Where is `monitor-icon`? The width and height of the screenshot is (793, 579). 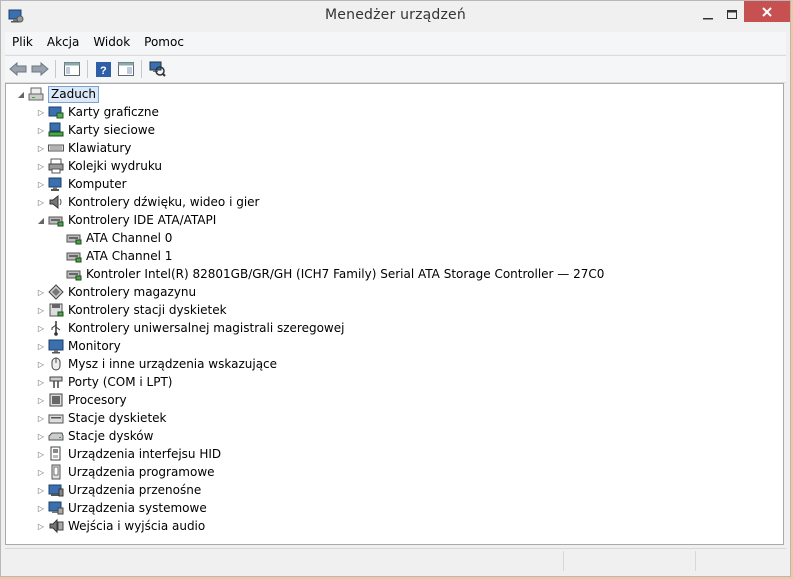
monitor-icon is located at coordinates (56, 346).